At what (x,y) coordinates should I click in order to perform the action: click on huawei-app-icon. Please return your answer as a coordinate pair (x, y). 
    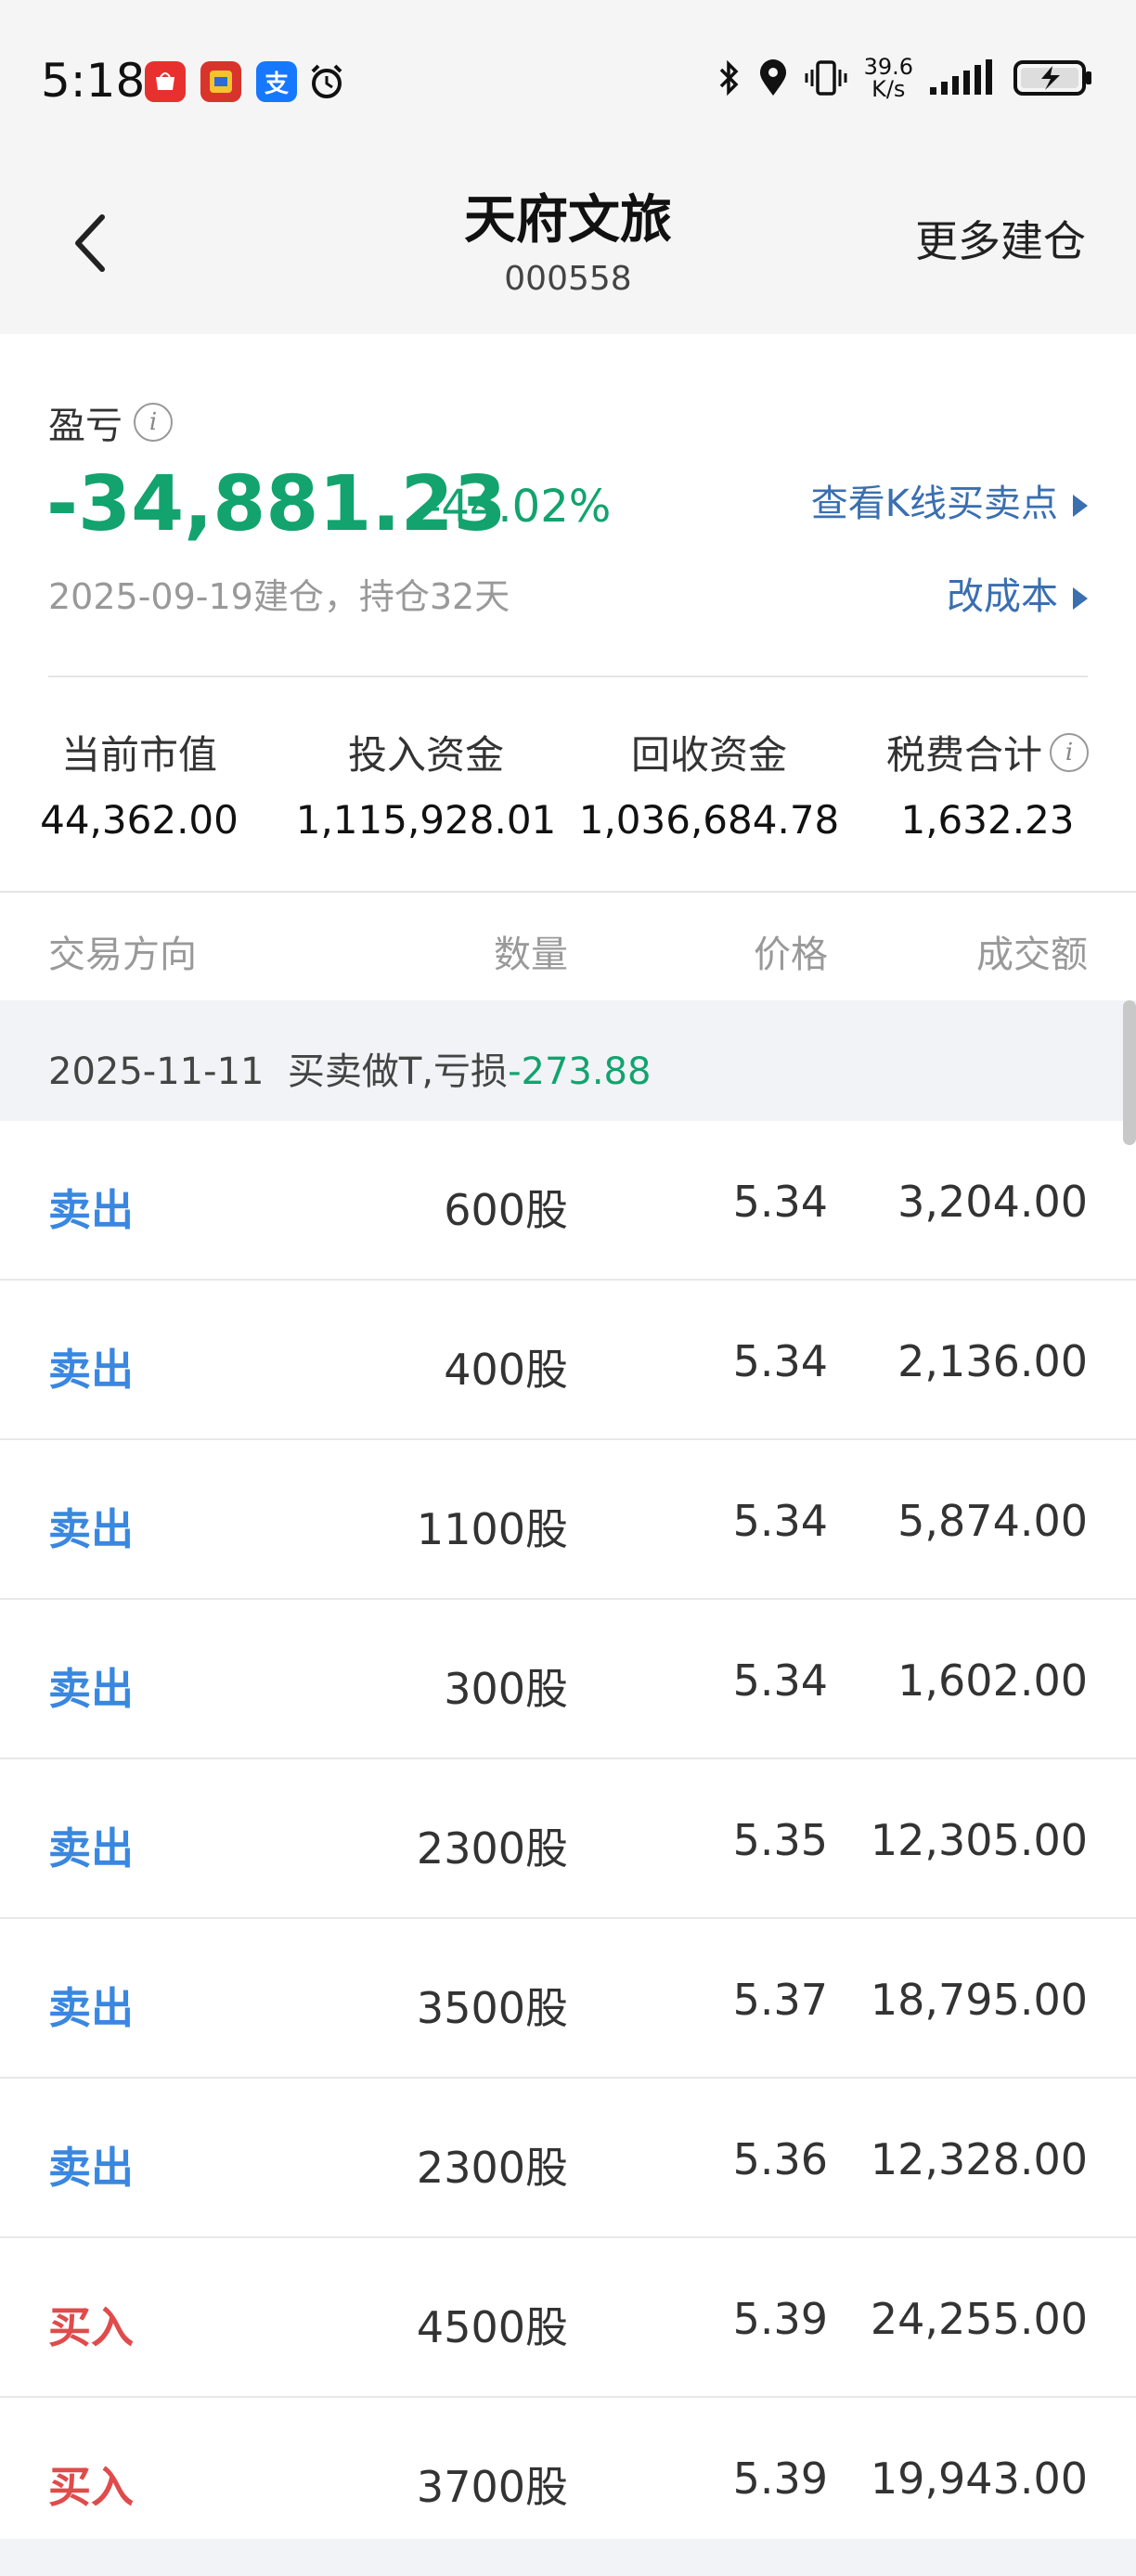
    Looking at the image, I should click on (165, 82).